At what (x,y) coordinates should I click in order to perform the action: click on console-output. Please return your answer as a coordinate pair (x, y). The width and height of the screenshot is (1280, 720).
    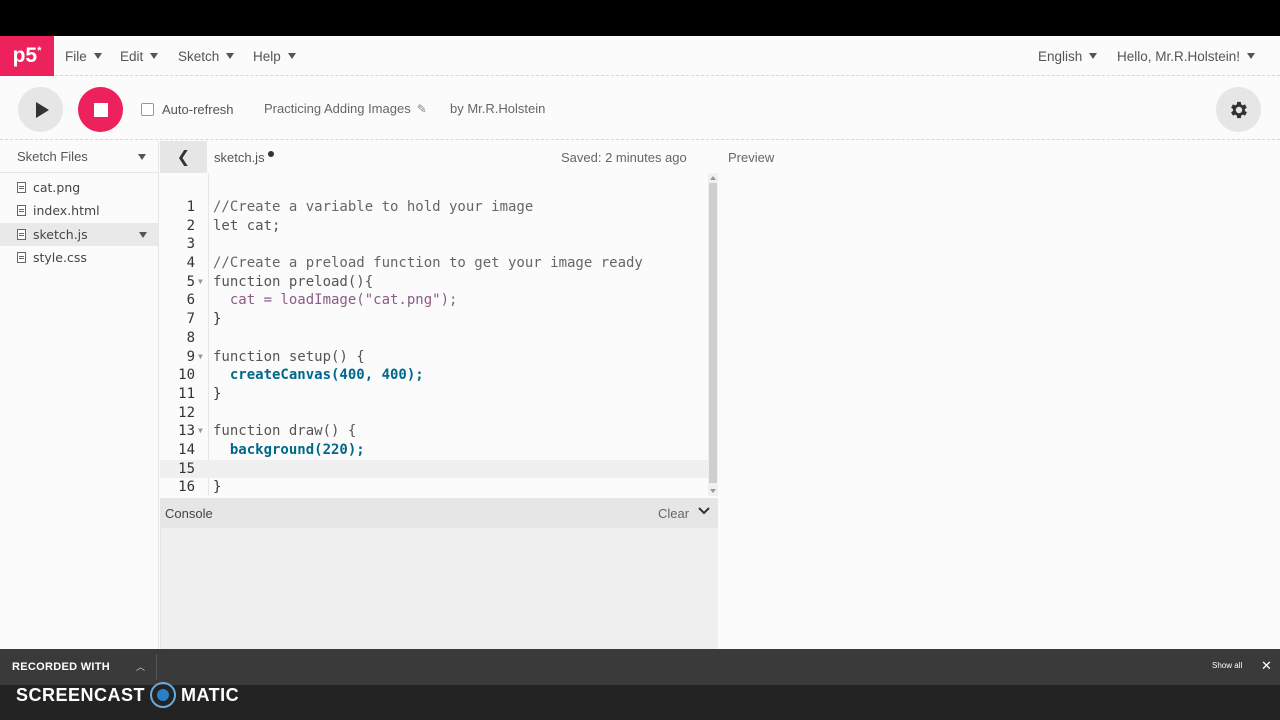
    Looking at the image, I should click on (439, 588).